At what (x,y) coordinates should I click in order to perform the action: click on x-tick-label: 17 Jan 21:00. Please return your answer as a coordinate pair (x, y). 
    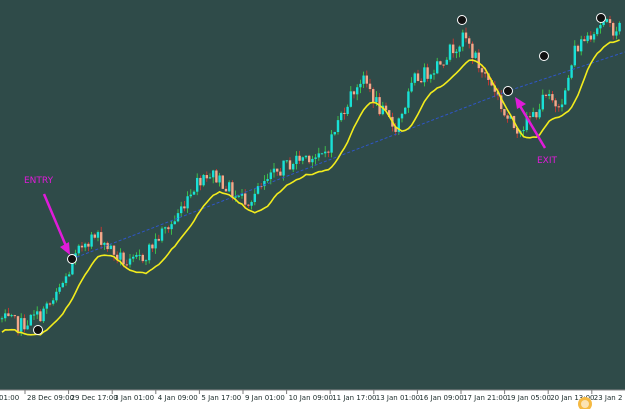
    Looking at the image, I should click on (485, 398).